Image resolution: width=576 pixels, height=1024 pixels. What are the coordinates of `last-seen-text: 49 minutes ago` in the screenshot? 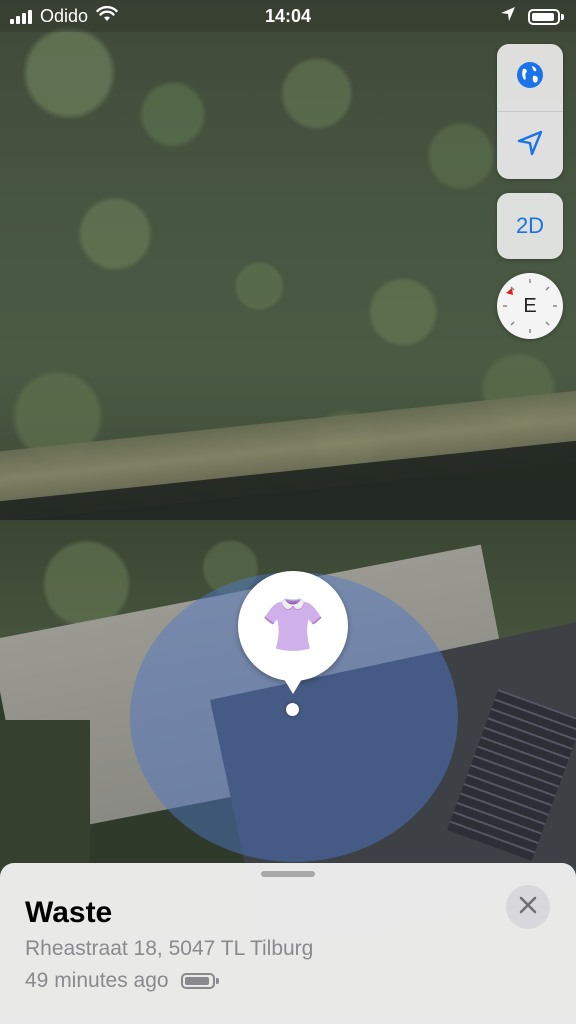 It's located at (97, 980).